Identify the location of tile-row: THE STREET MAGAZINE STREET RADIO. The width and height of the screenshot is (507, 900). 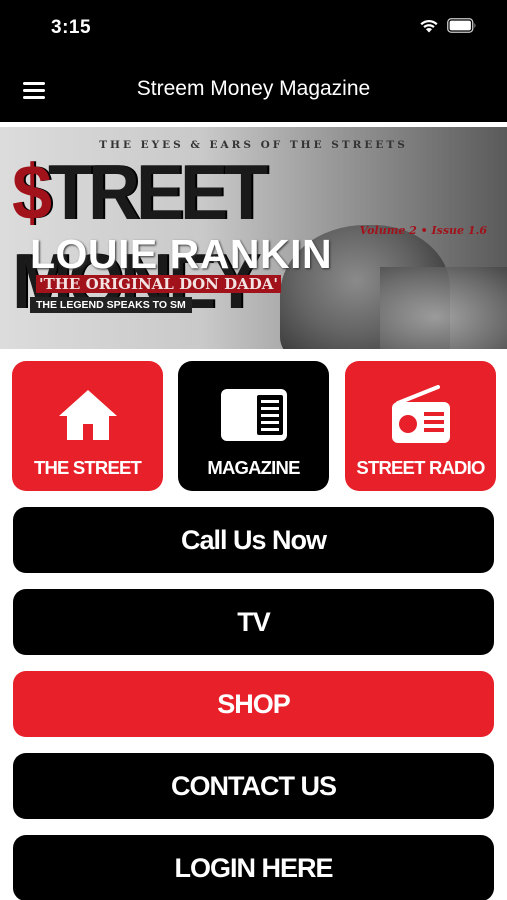
(253, 426).